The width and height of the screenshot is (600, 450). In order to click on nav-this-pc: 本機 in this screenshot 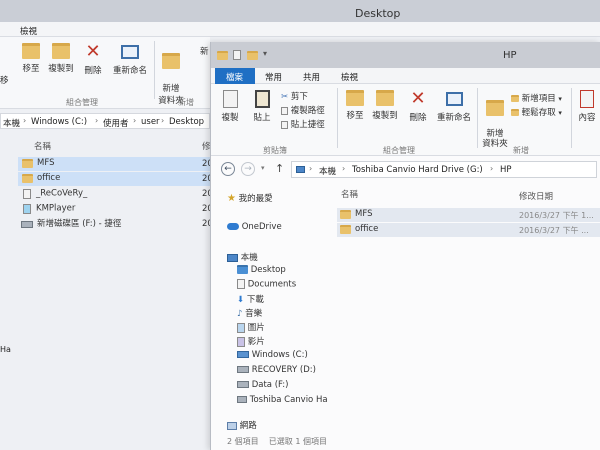, I will do `click(242, 257)`.